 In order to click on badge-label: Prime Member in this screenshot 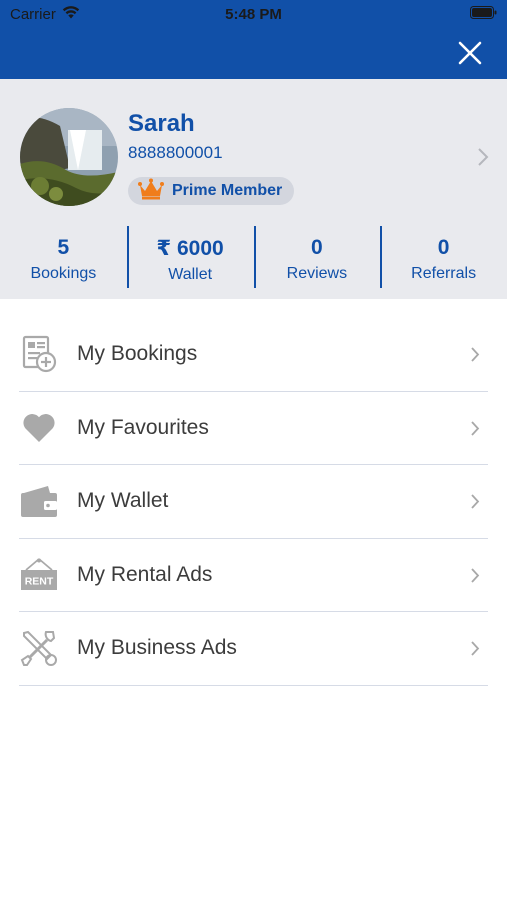, I will do `click(227, 190)`.